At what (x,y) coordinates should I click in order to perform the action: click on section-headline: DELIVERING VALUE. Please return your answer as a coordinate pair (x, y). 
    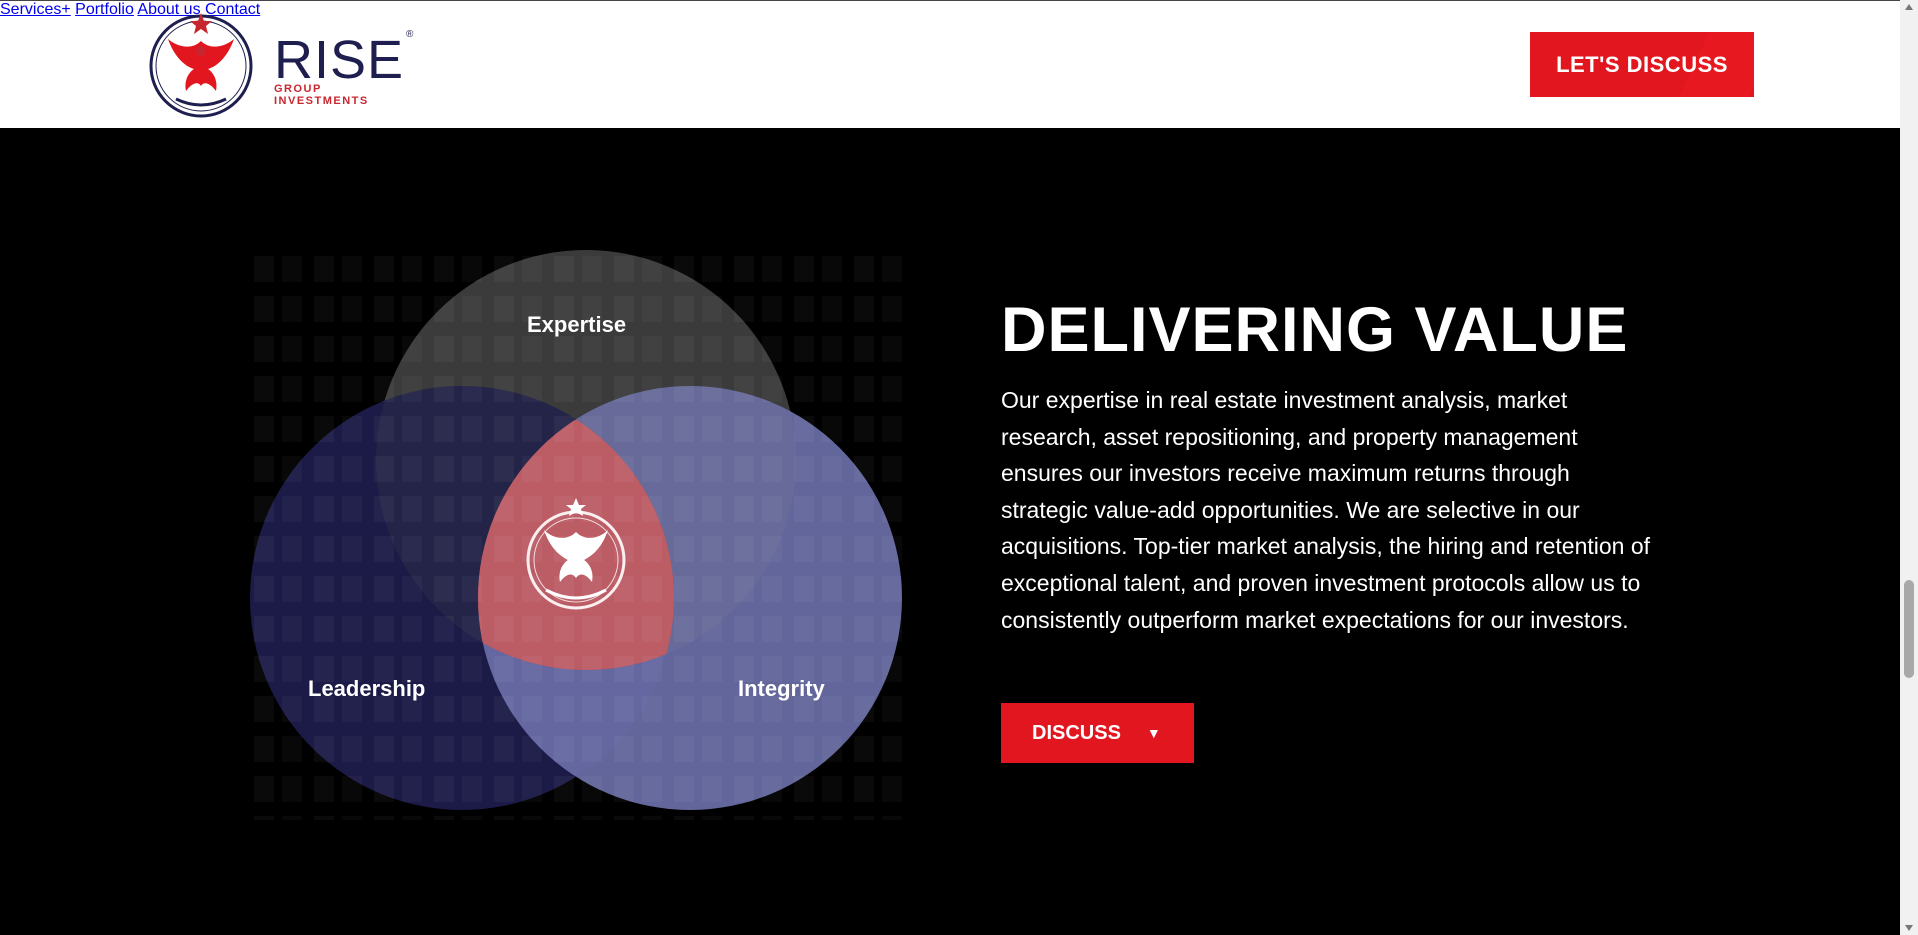
    Looking at the image, I should click on (1315, 330).